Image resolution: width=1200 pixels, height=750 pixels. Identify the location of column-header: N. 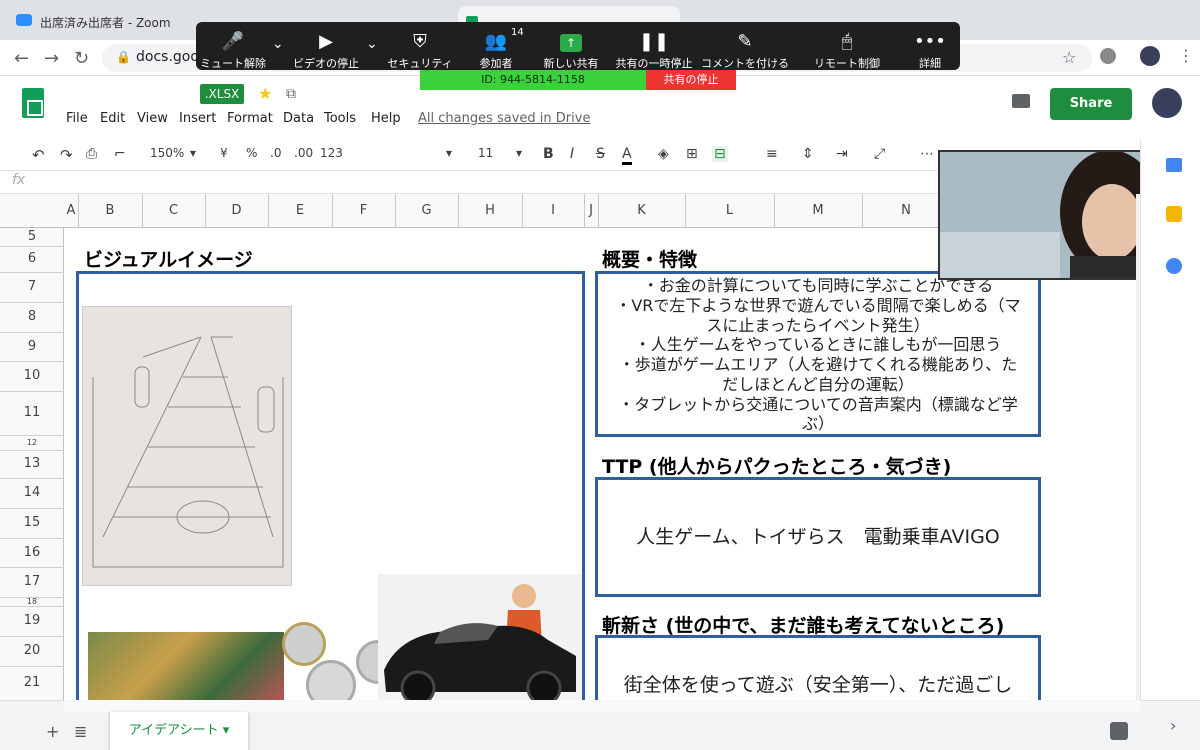
(906, 210).